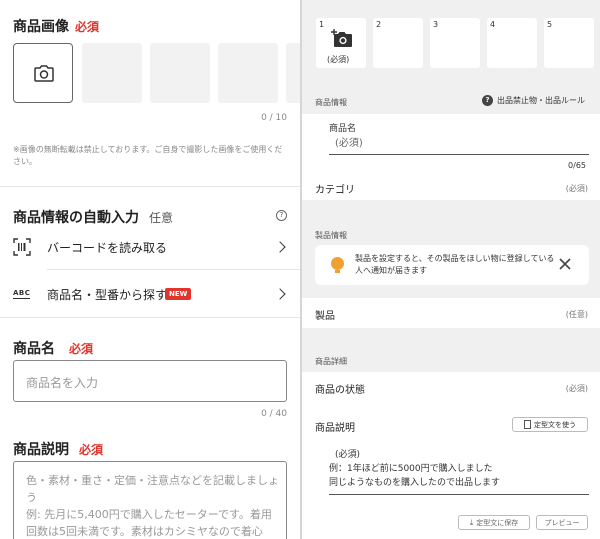 Image resolution: width=600 pixels, height=539 pixels. Describe the element at coordinates (325, 316) in the screenshot. I see `seihin-label: 製品` at that location.